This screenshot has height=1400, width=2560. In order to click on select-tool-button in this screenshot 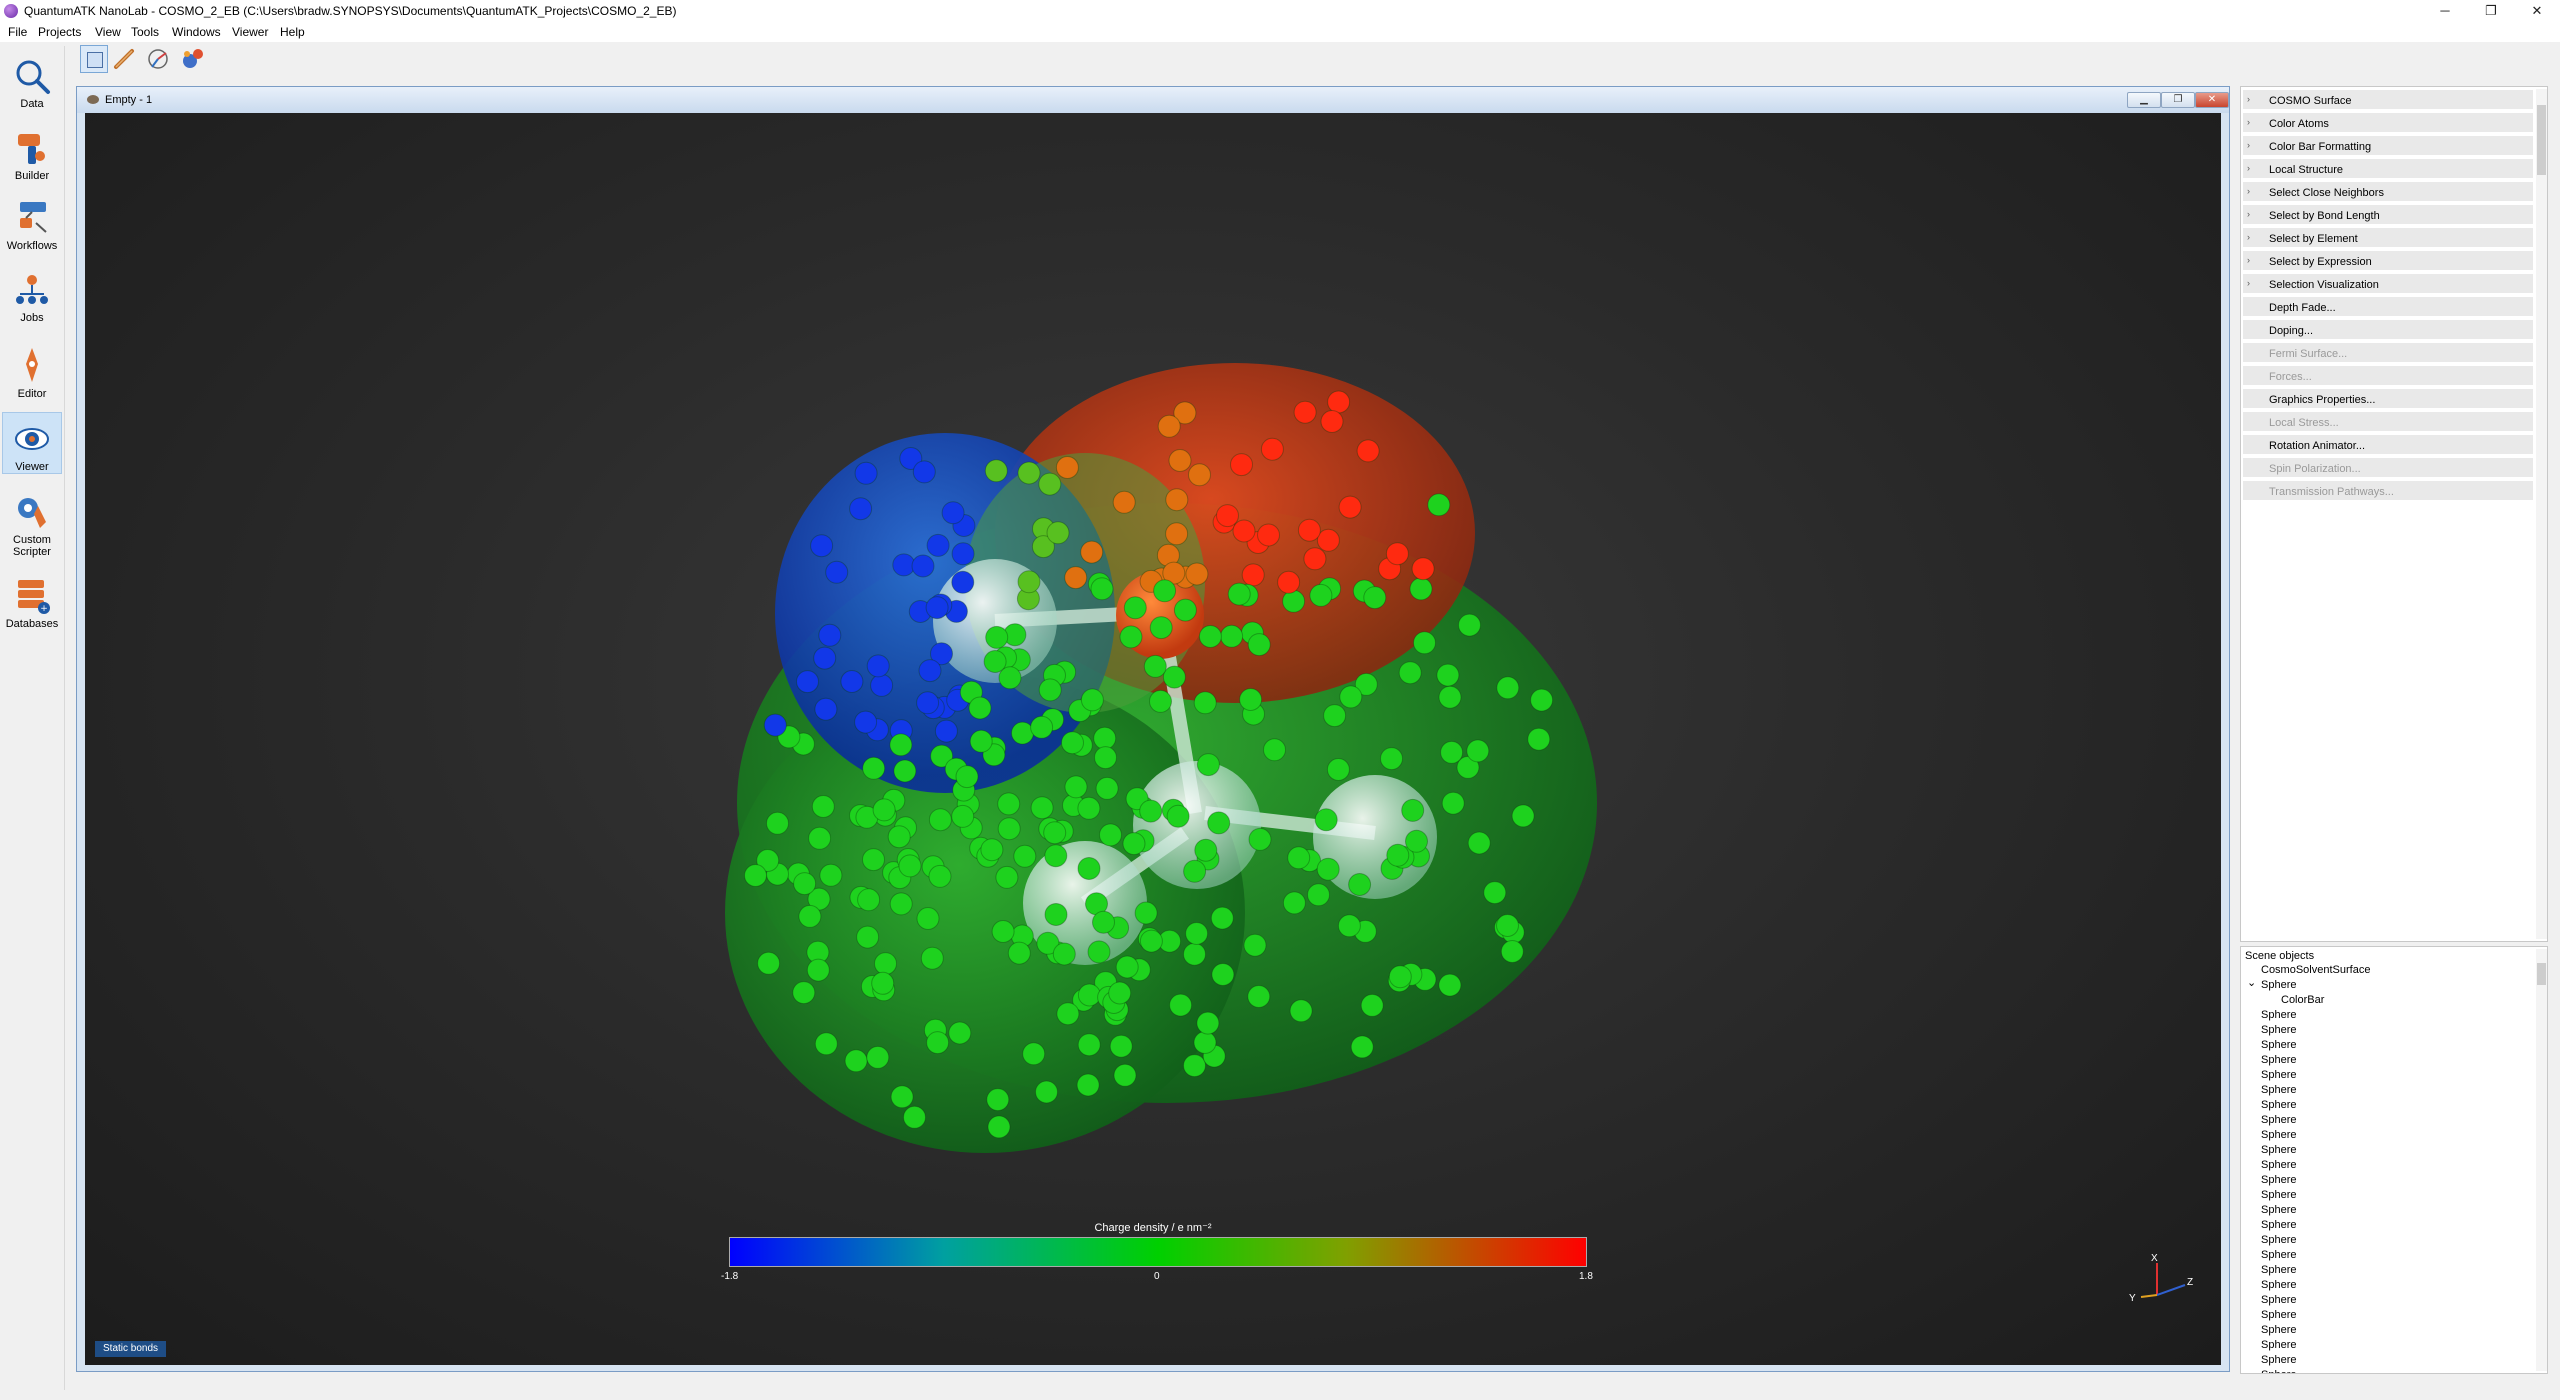, I will do `click(94, 59)`.